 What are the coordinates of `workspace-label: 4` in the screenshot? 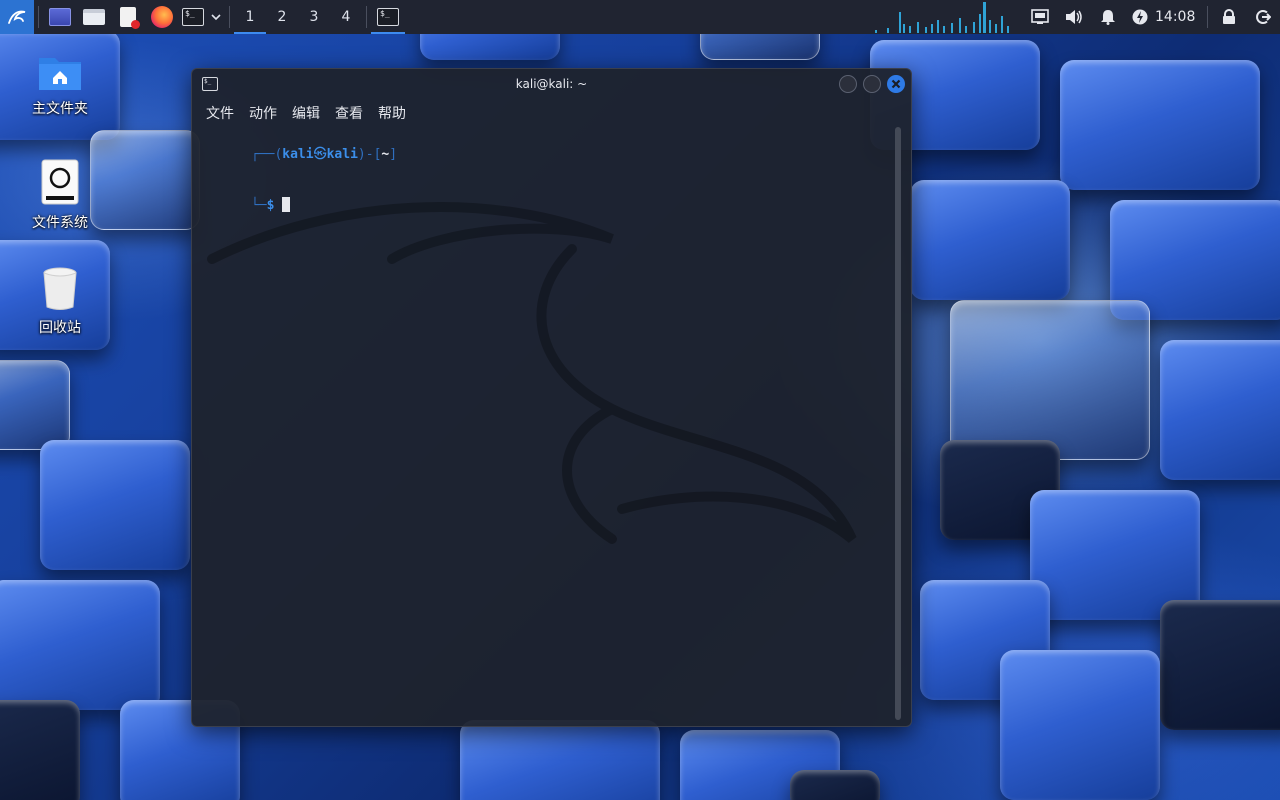 It's located at (346, 17).